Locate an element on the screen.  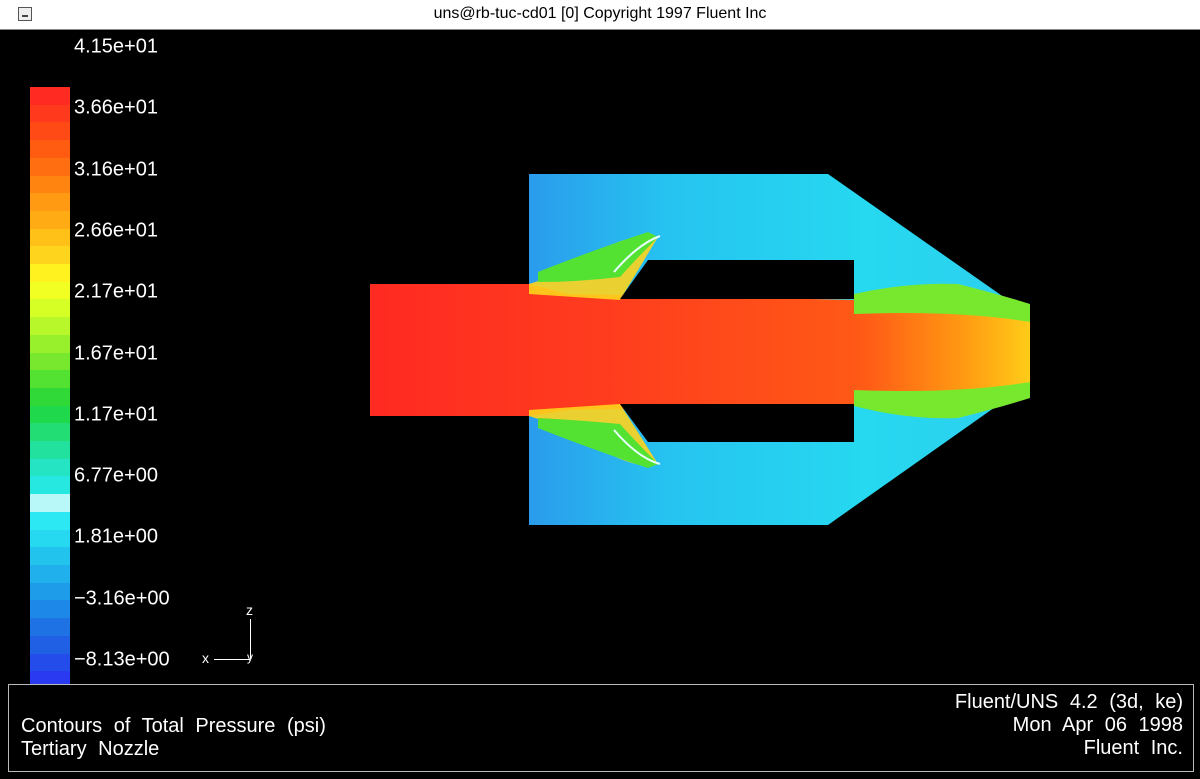
legend-label: 1.81e+00 is located at coordinates (116, 536).